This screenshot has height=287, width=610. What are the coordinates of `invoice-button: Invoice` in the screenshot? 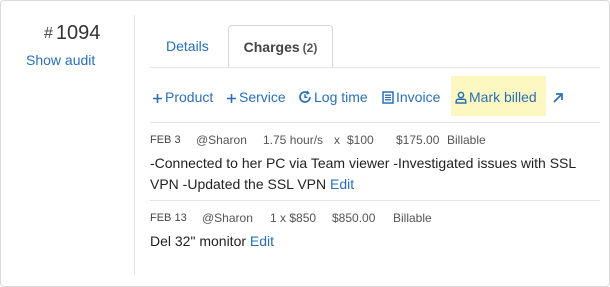 It's located at (411, 96).